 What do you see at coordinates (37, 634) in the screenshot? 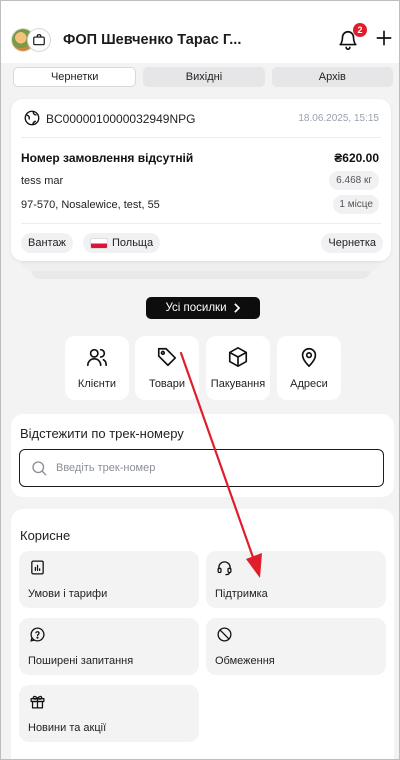
I see `help-bubble-icon` at bounding box center [37, 634].